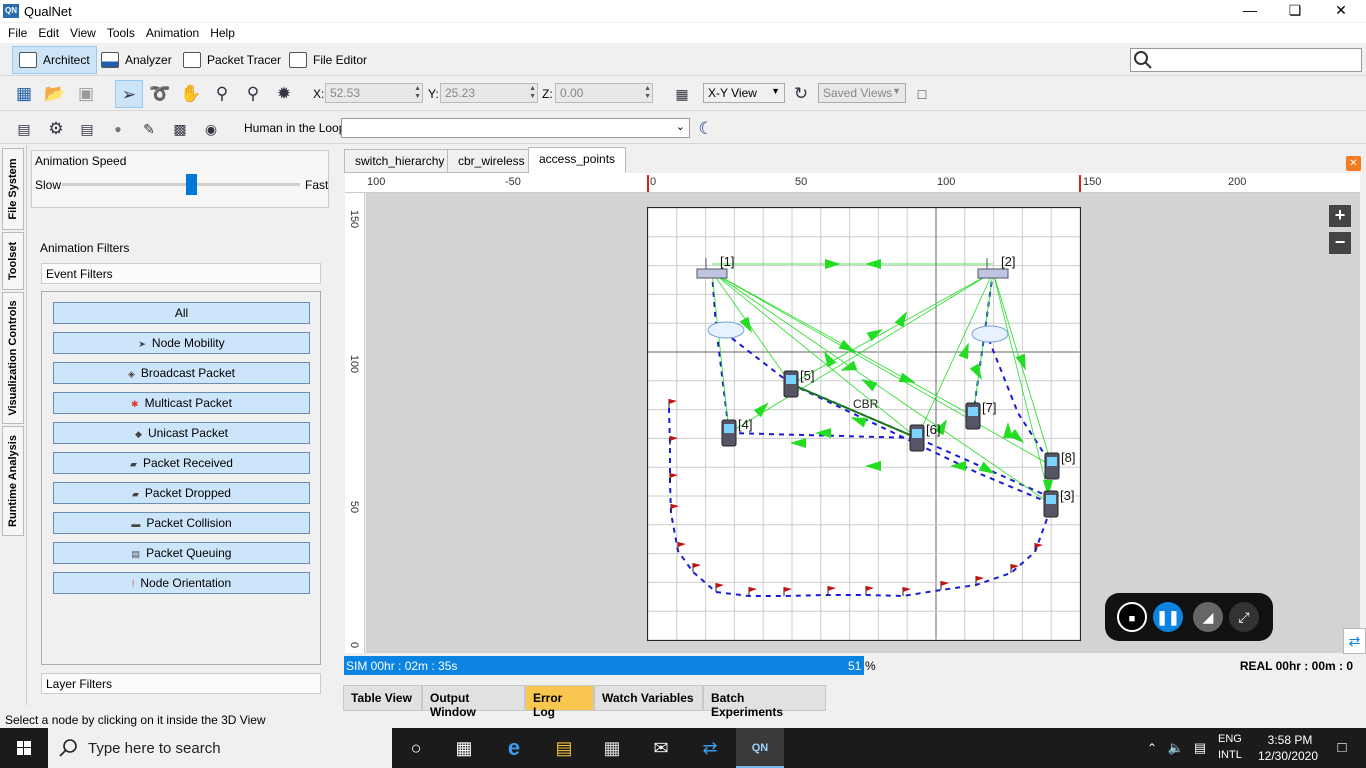 The width and height of the screenshot is (1366, 768). What do you see at coordinates (515, 128) in the screenshot?
I see `hitl-command-input: ⌄` at bounding box center [515, 128].